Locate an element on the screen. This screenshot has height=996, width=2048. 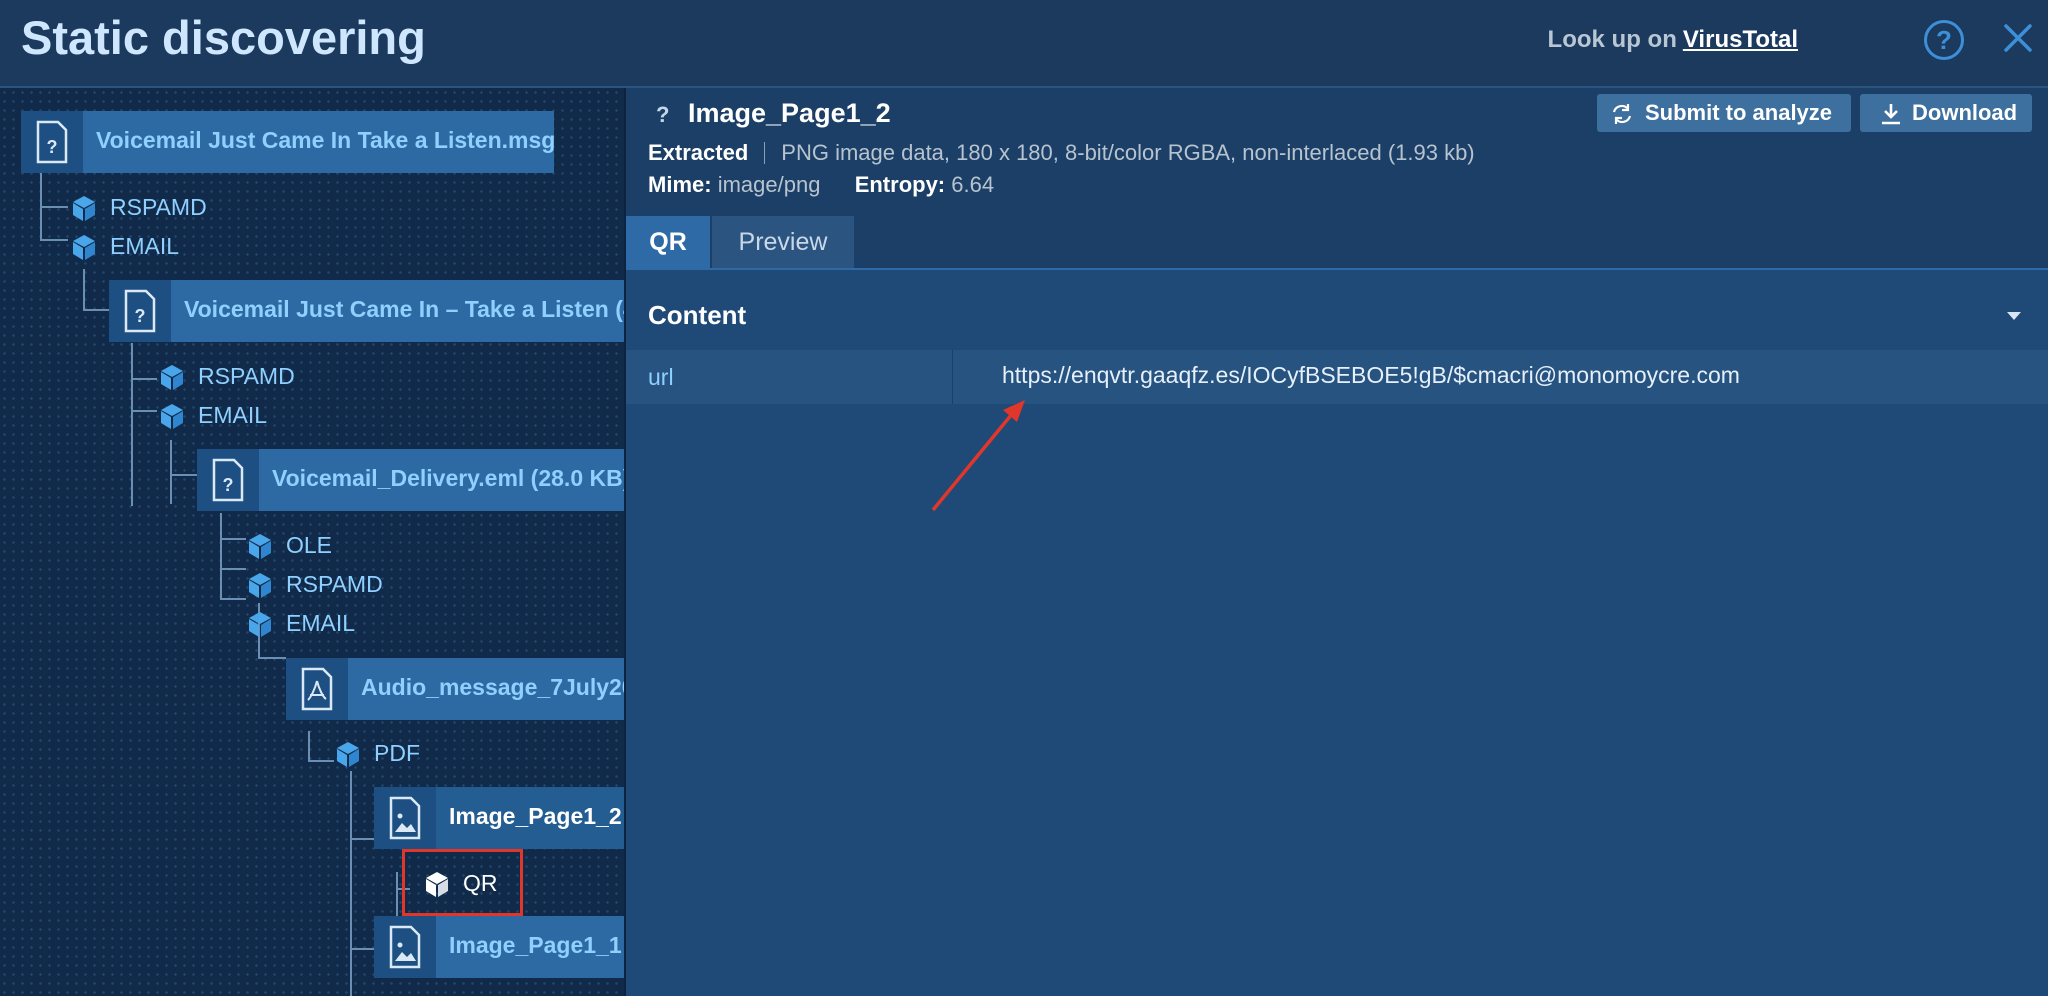
file-meta-line: Mime: image/png Entropy: 6.64 is located at coordinates (821, 185).